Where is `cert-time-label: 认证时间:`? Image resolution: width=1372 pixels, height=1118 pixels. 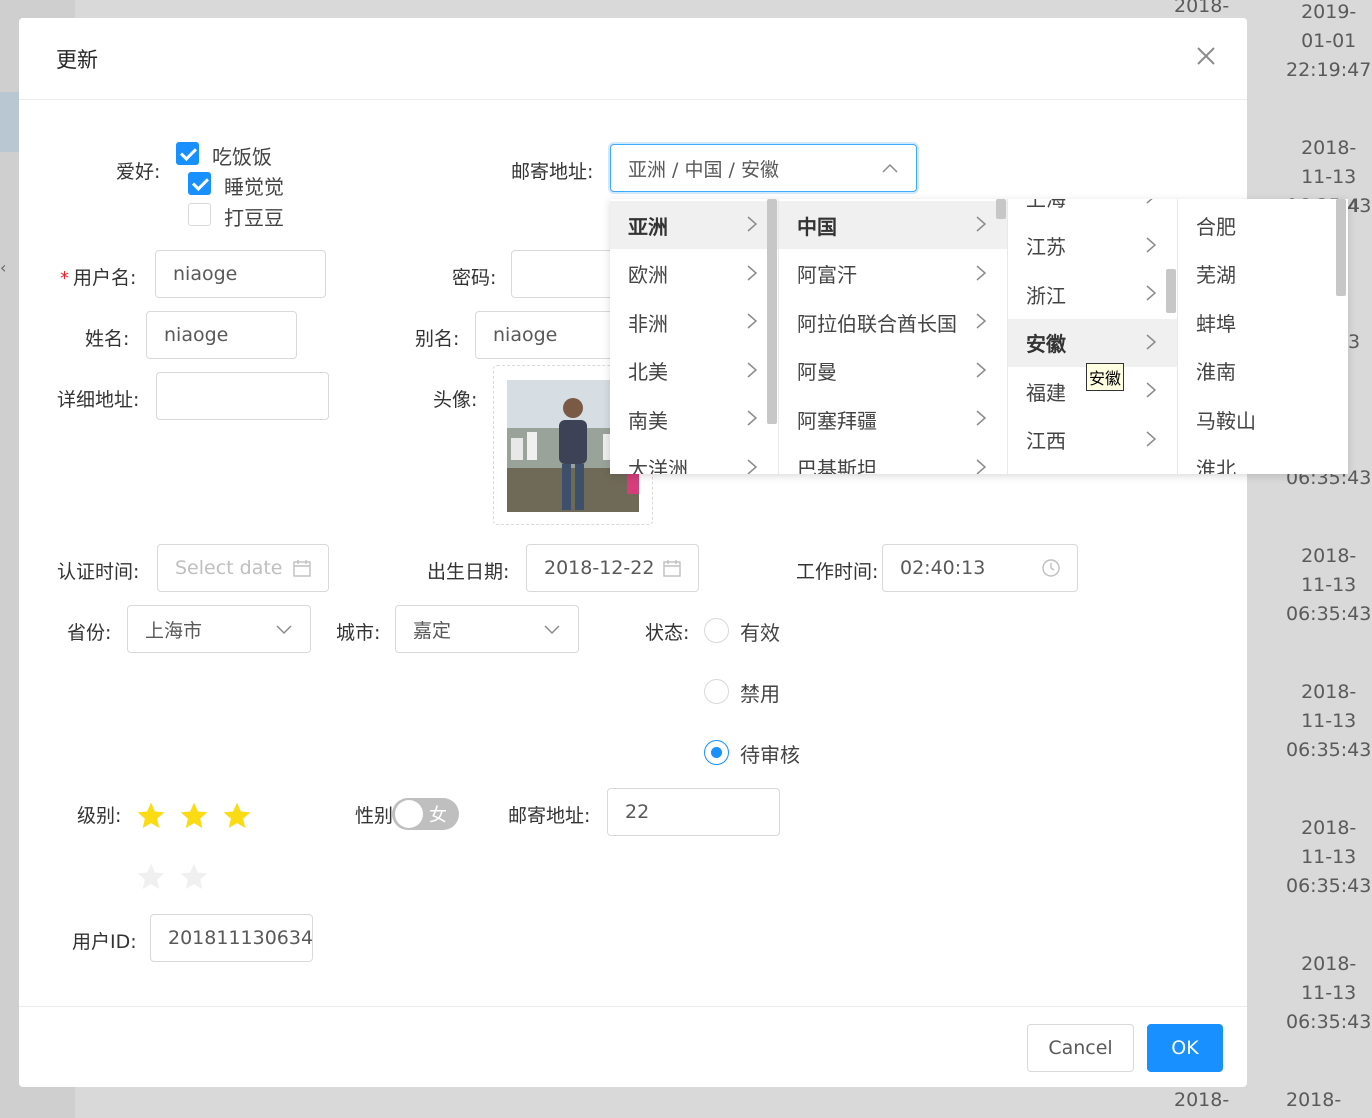 cert-time-label: 认证时间: is located at coordinates (98, 572).